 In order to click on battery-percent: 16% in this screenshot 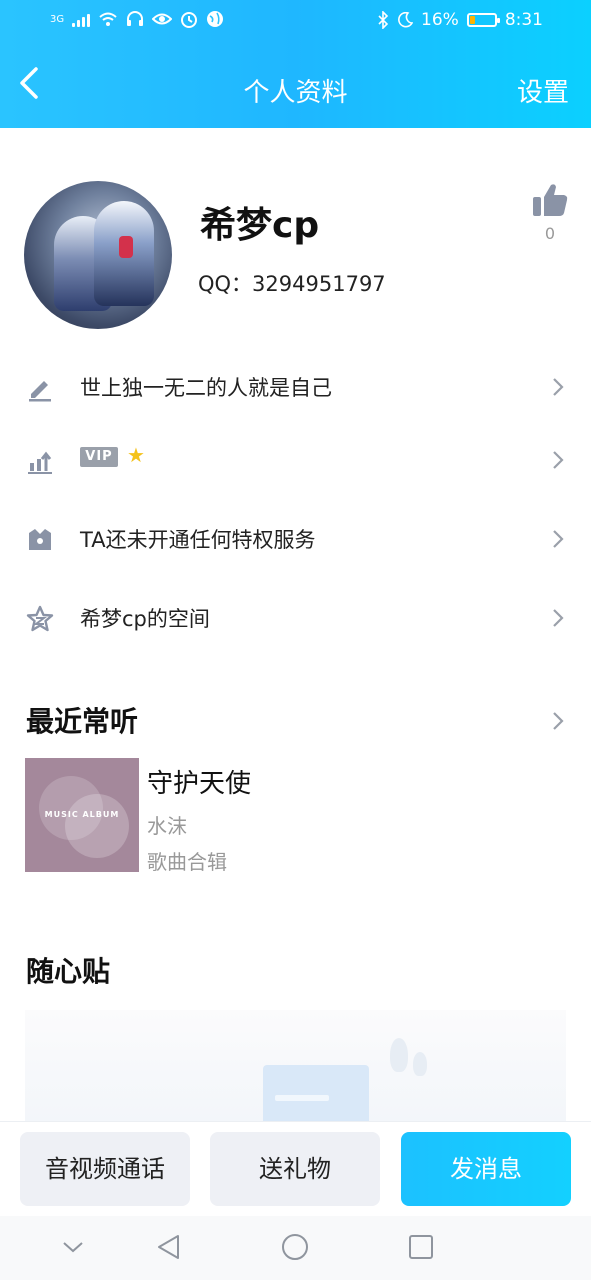, I will do `click(440, 20)`.